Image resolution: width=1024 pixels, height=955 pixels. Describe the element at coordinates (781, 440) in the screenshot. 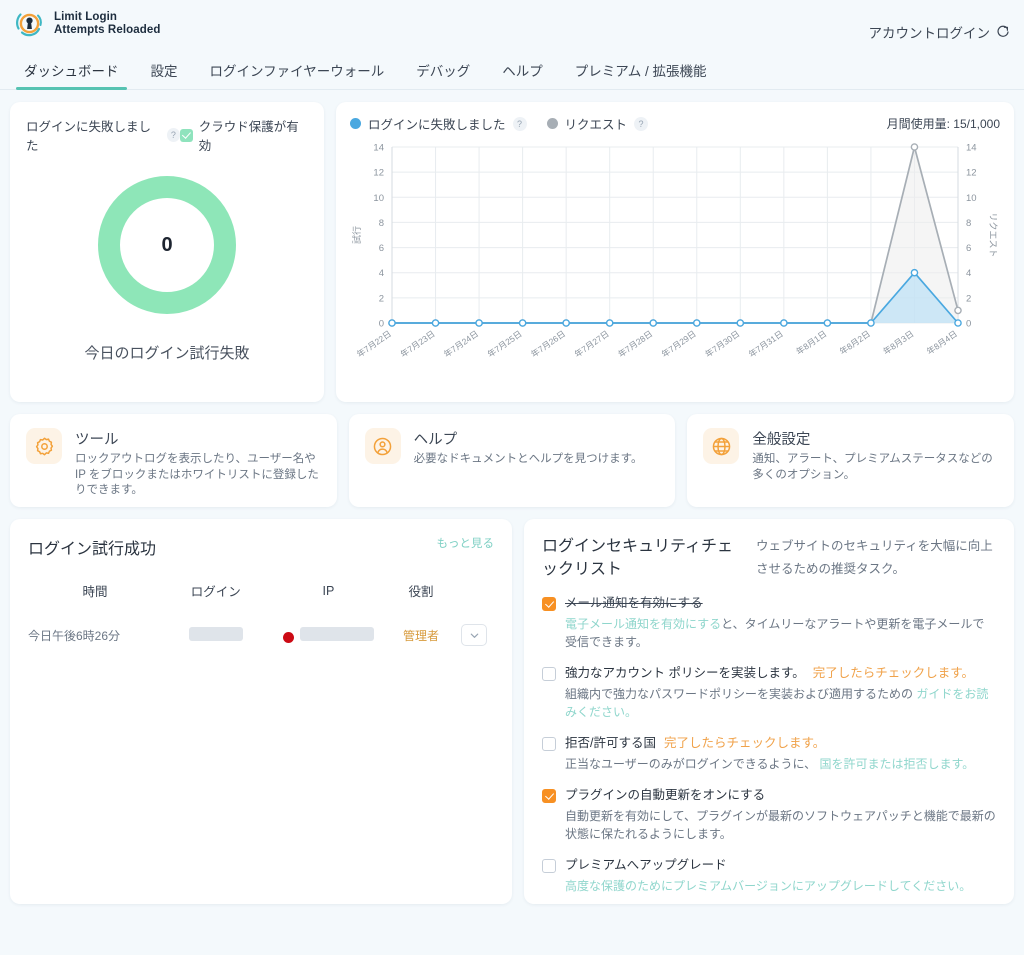

I see `feature-card-general-settings-title: 全般設定` at that location.